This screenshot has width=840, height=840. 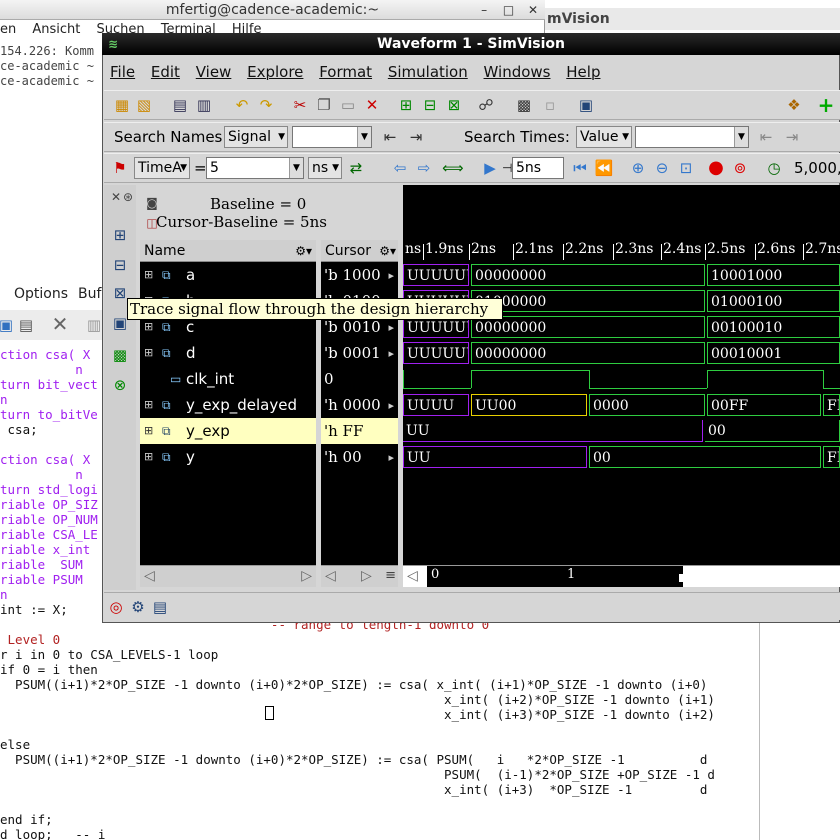 I want to click on bus-value-segment: 00100010, so click(x=773, y=327).